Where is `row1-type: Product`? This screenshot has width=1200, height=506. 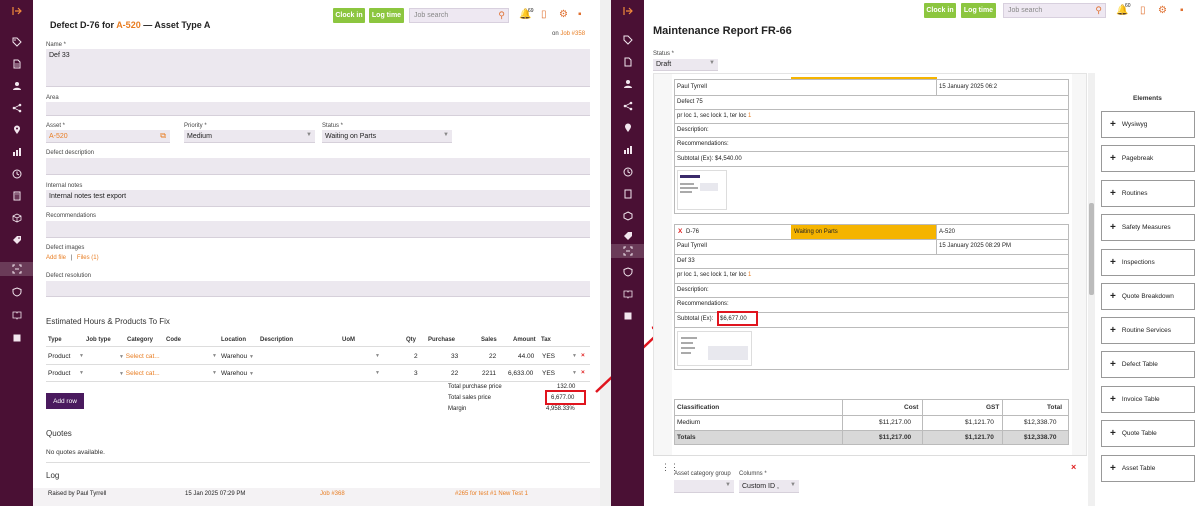
row1-type: Product is located at coordinates (59, 356).